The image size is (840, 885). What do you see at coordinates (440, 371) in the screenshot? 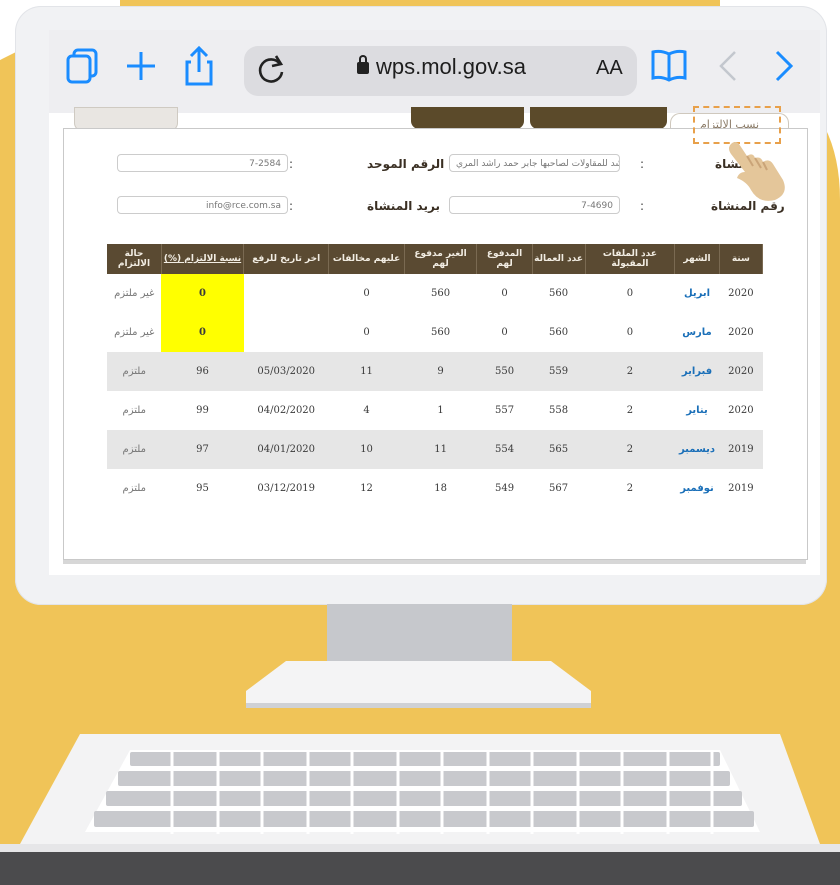
I see `cell-unpaid: 9` at bounding box center [440, 371].